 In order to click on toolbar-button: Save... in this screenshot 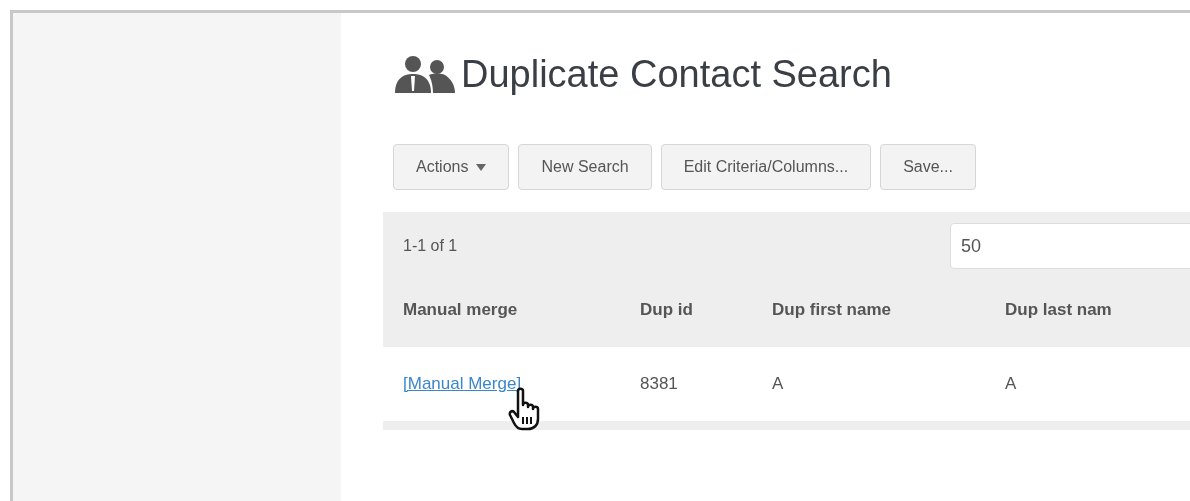, I will do `click(928, 167)`.